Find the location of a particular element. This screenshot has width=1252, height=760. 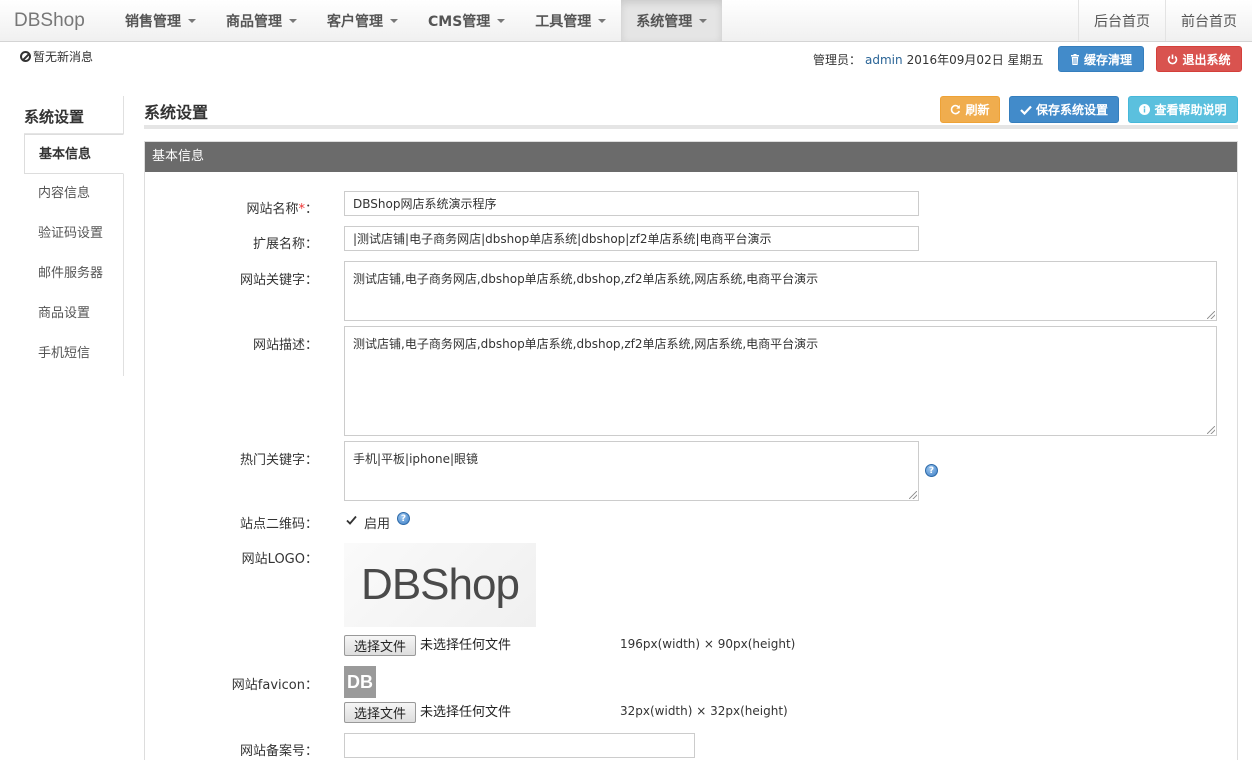

page-title: 系统设置 is located at coordinates (176, 112).